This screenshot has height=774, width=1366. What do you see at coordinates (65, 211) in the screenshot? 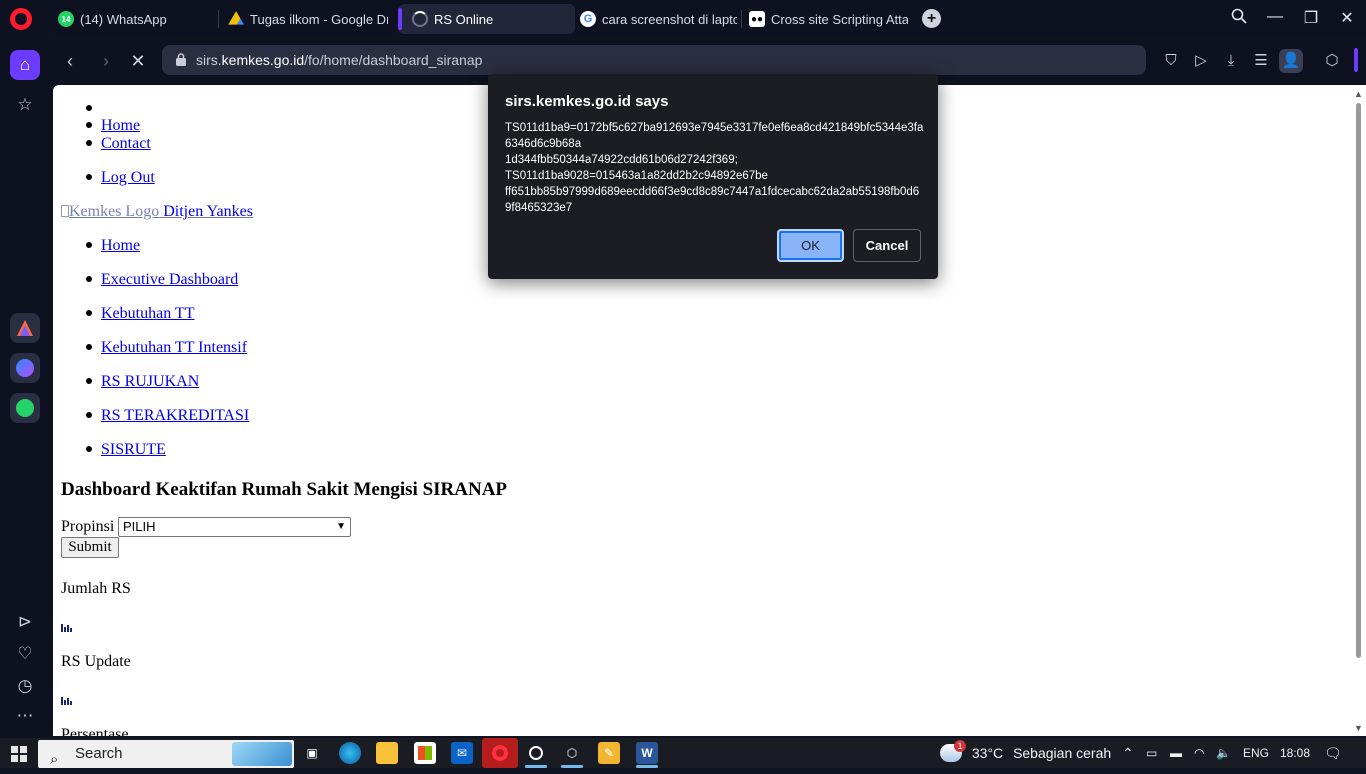
I see `broken-image-icon` at bounding box center [65, 211].